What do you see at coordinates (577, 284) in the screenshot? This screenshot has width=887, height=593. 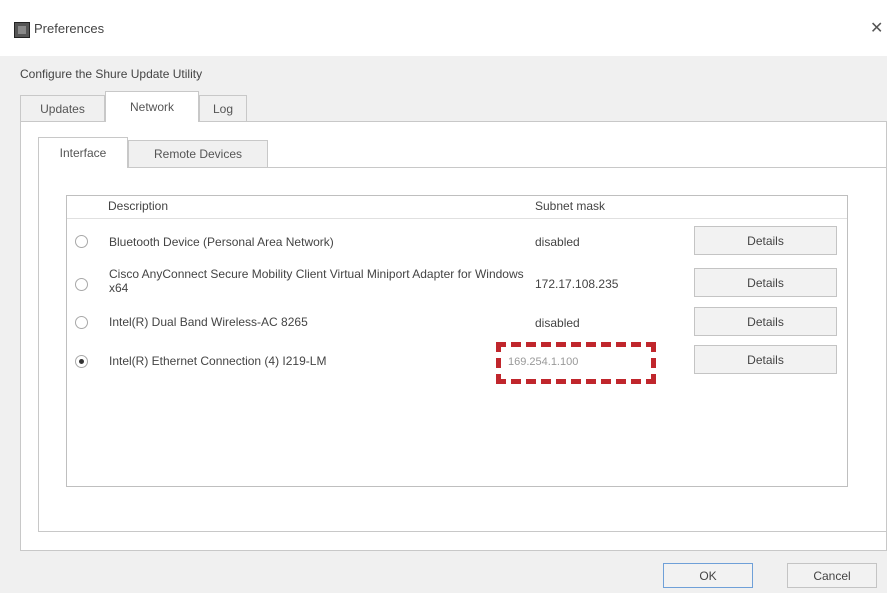 I see `interface-subnet-mask: 172.17.108.235` at bounding box center [577, 284].